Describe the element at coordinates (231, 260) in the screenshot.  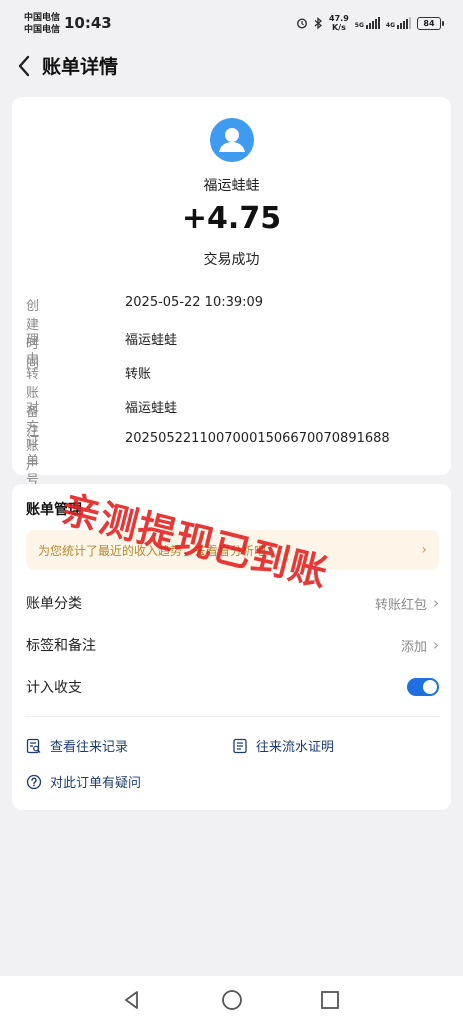
I see `transaction-status: 交易成功` at that location.